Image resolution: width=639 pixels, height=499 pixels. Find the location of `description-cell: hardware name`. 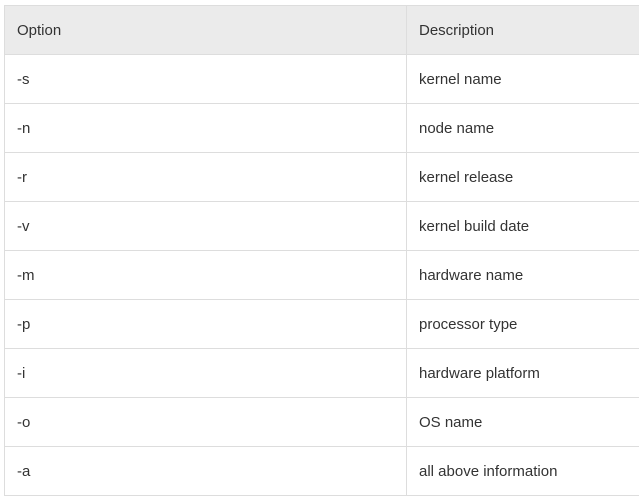

description-cell: hardware name is located at coordinates (522, 275).